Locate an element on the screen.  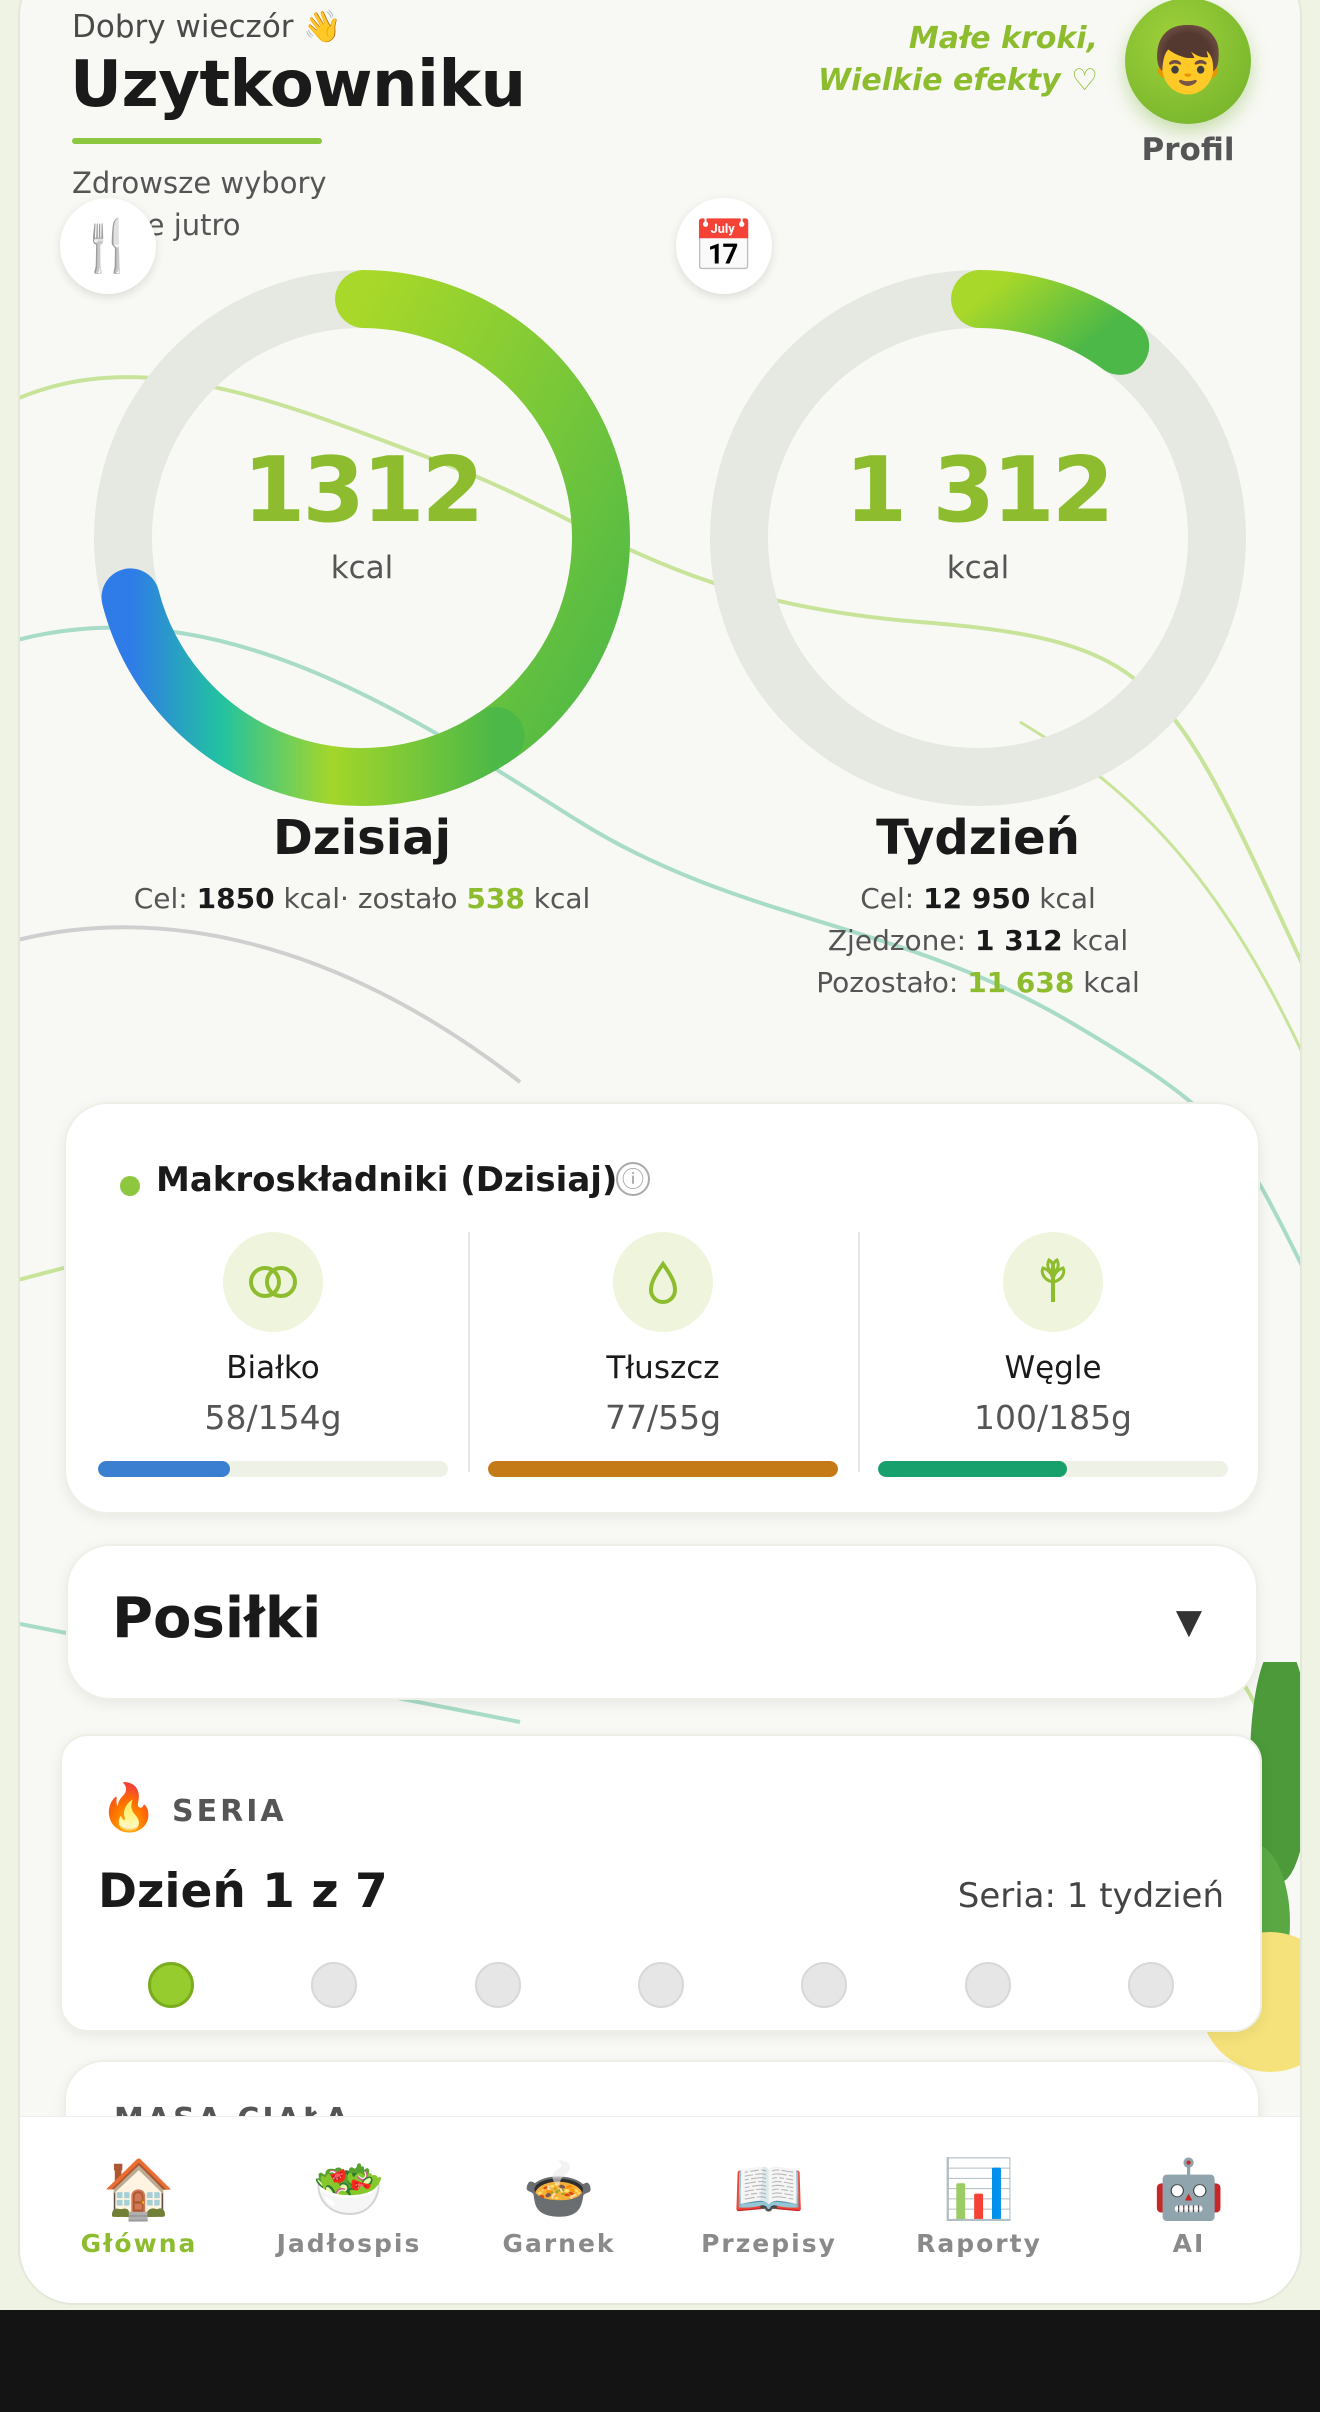
week-goal-line: Cel: 12 950 kcal is located at coordinates (978, 898).